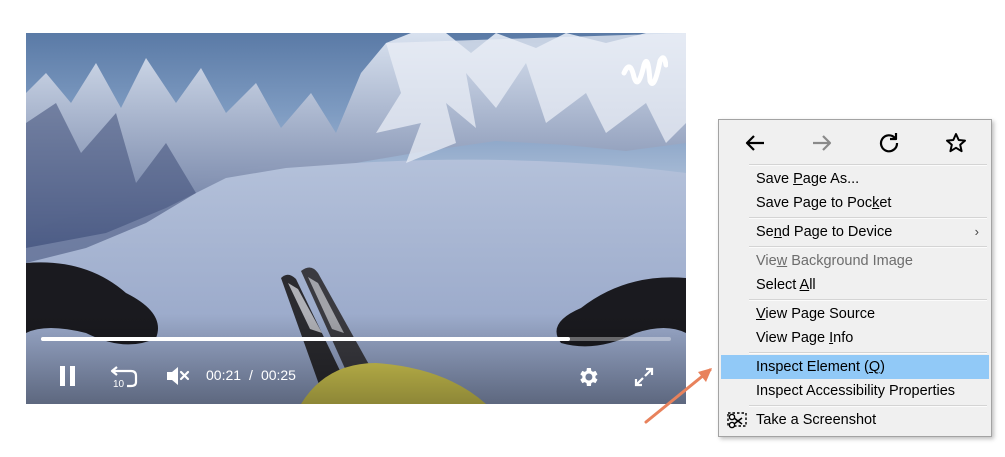  I want to click on rewind-10-button: 10, so click(124, 376).